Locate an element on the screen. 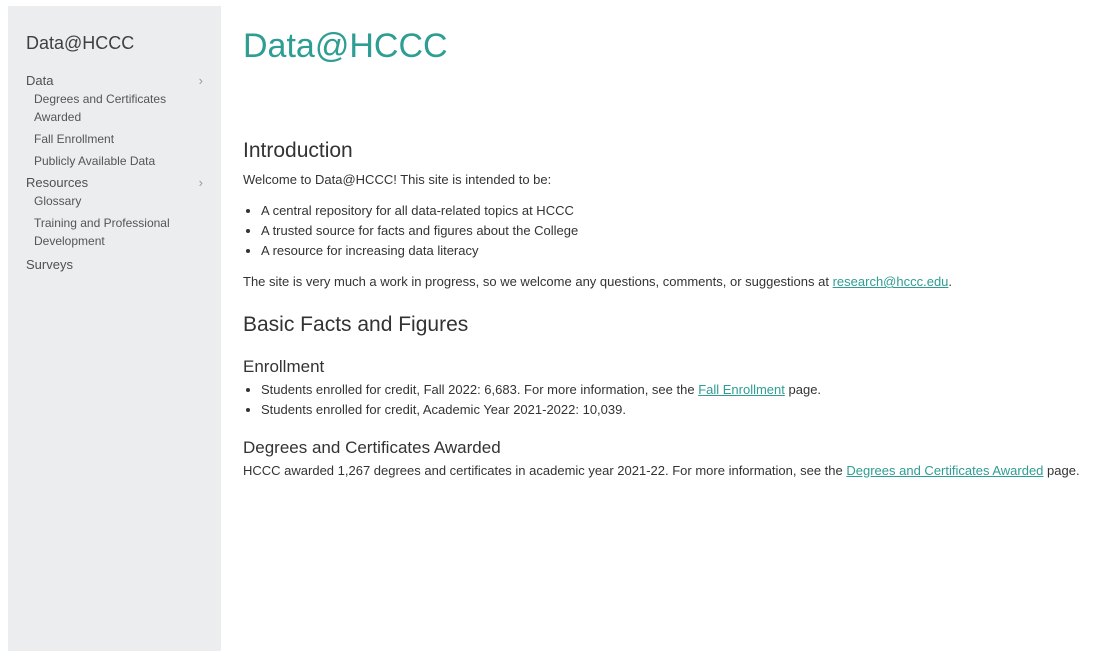 The width and height of the screenshot is (1099, 651). nav-section-label: Surveys is located at coordinates (49, 264).